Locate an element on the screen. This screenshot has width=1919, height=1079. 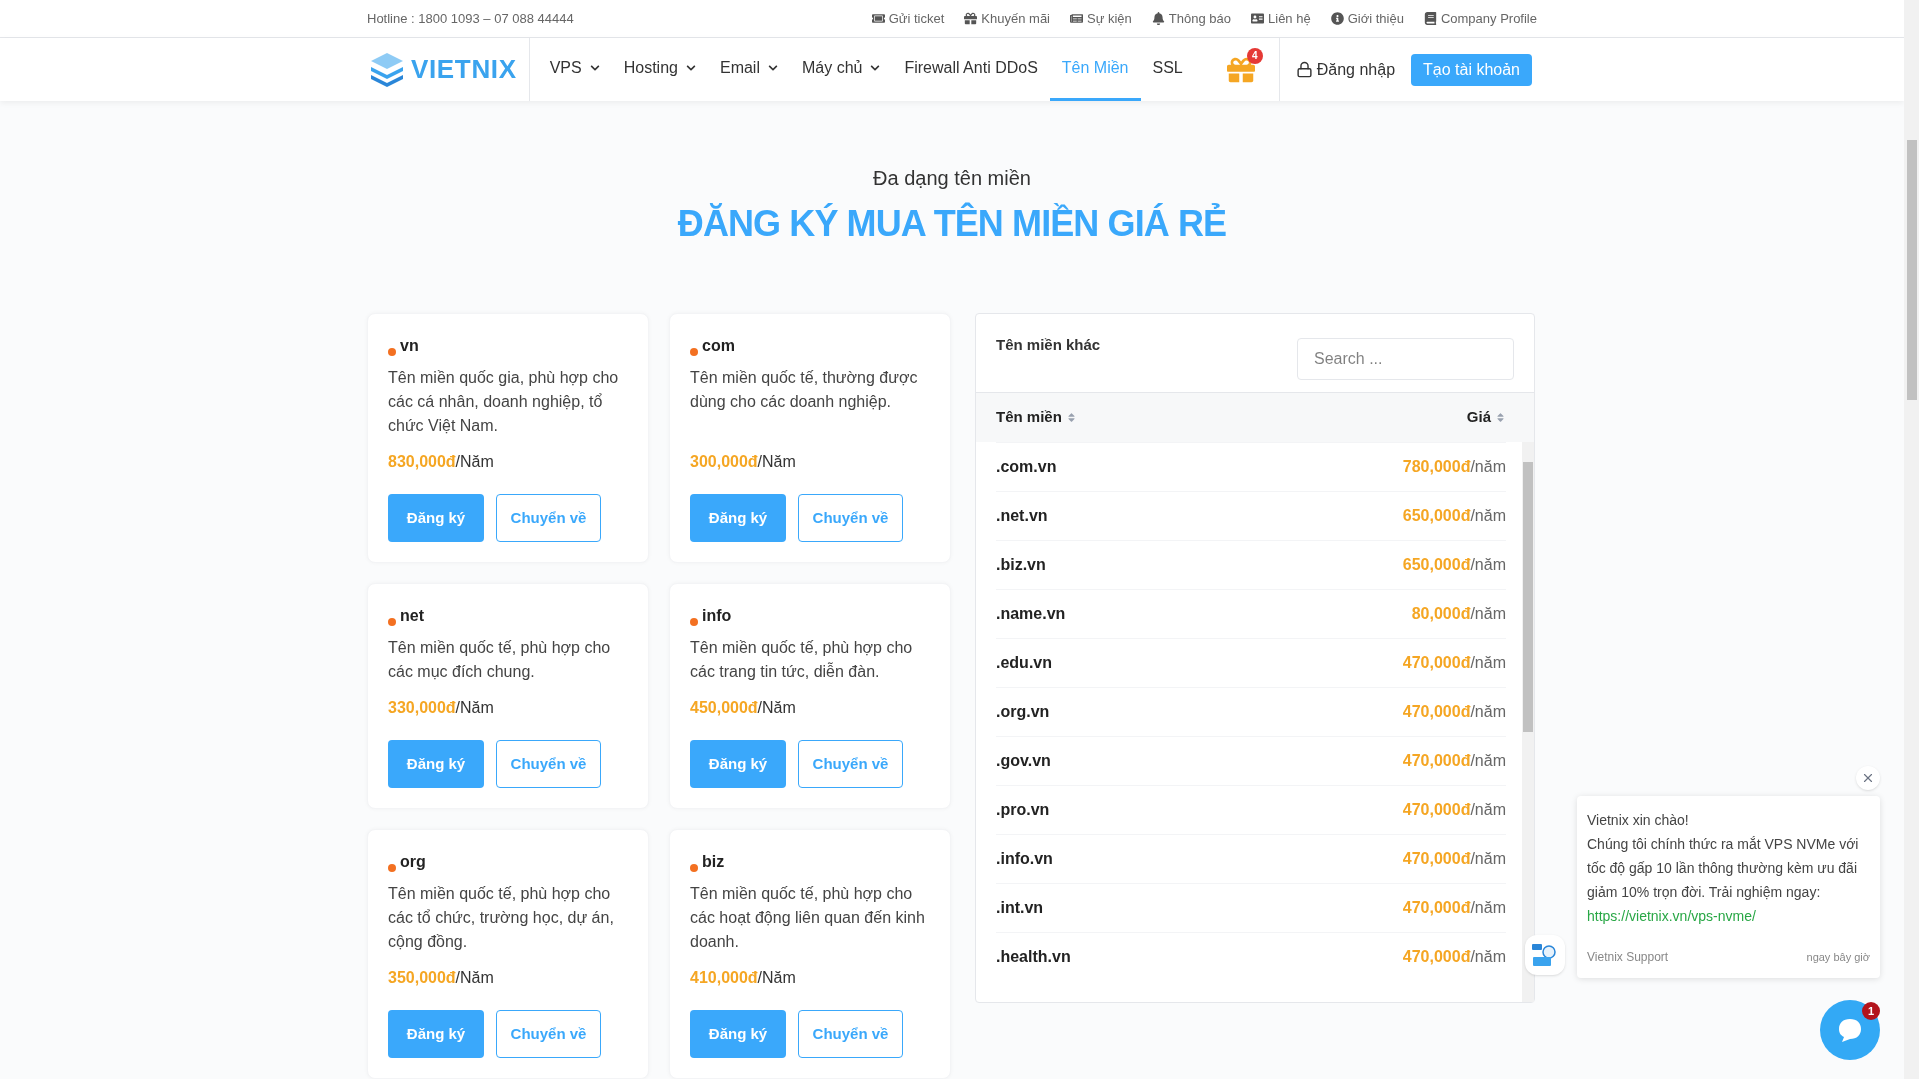
topbar-link: Company Profile is located at coordinates (1480, 18).